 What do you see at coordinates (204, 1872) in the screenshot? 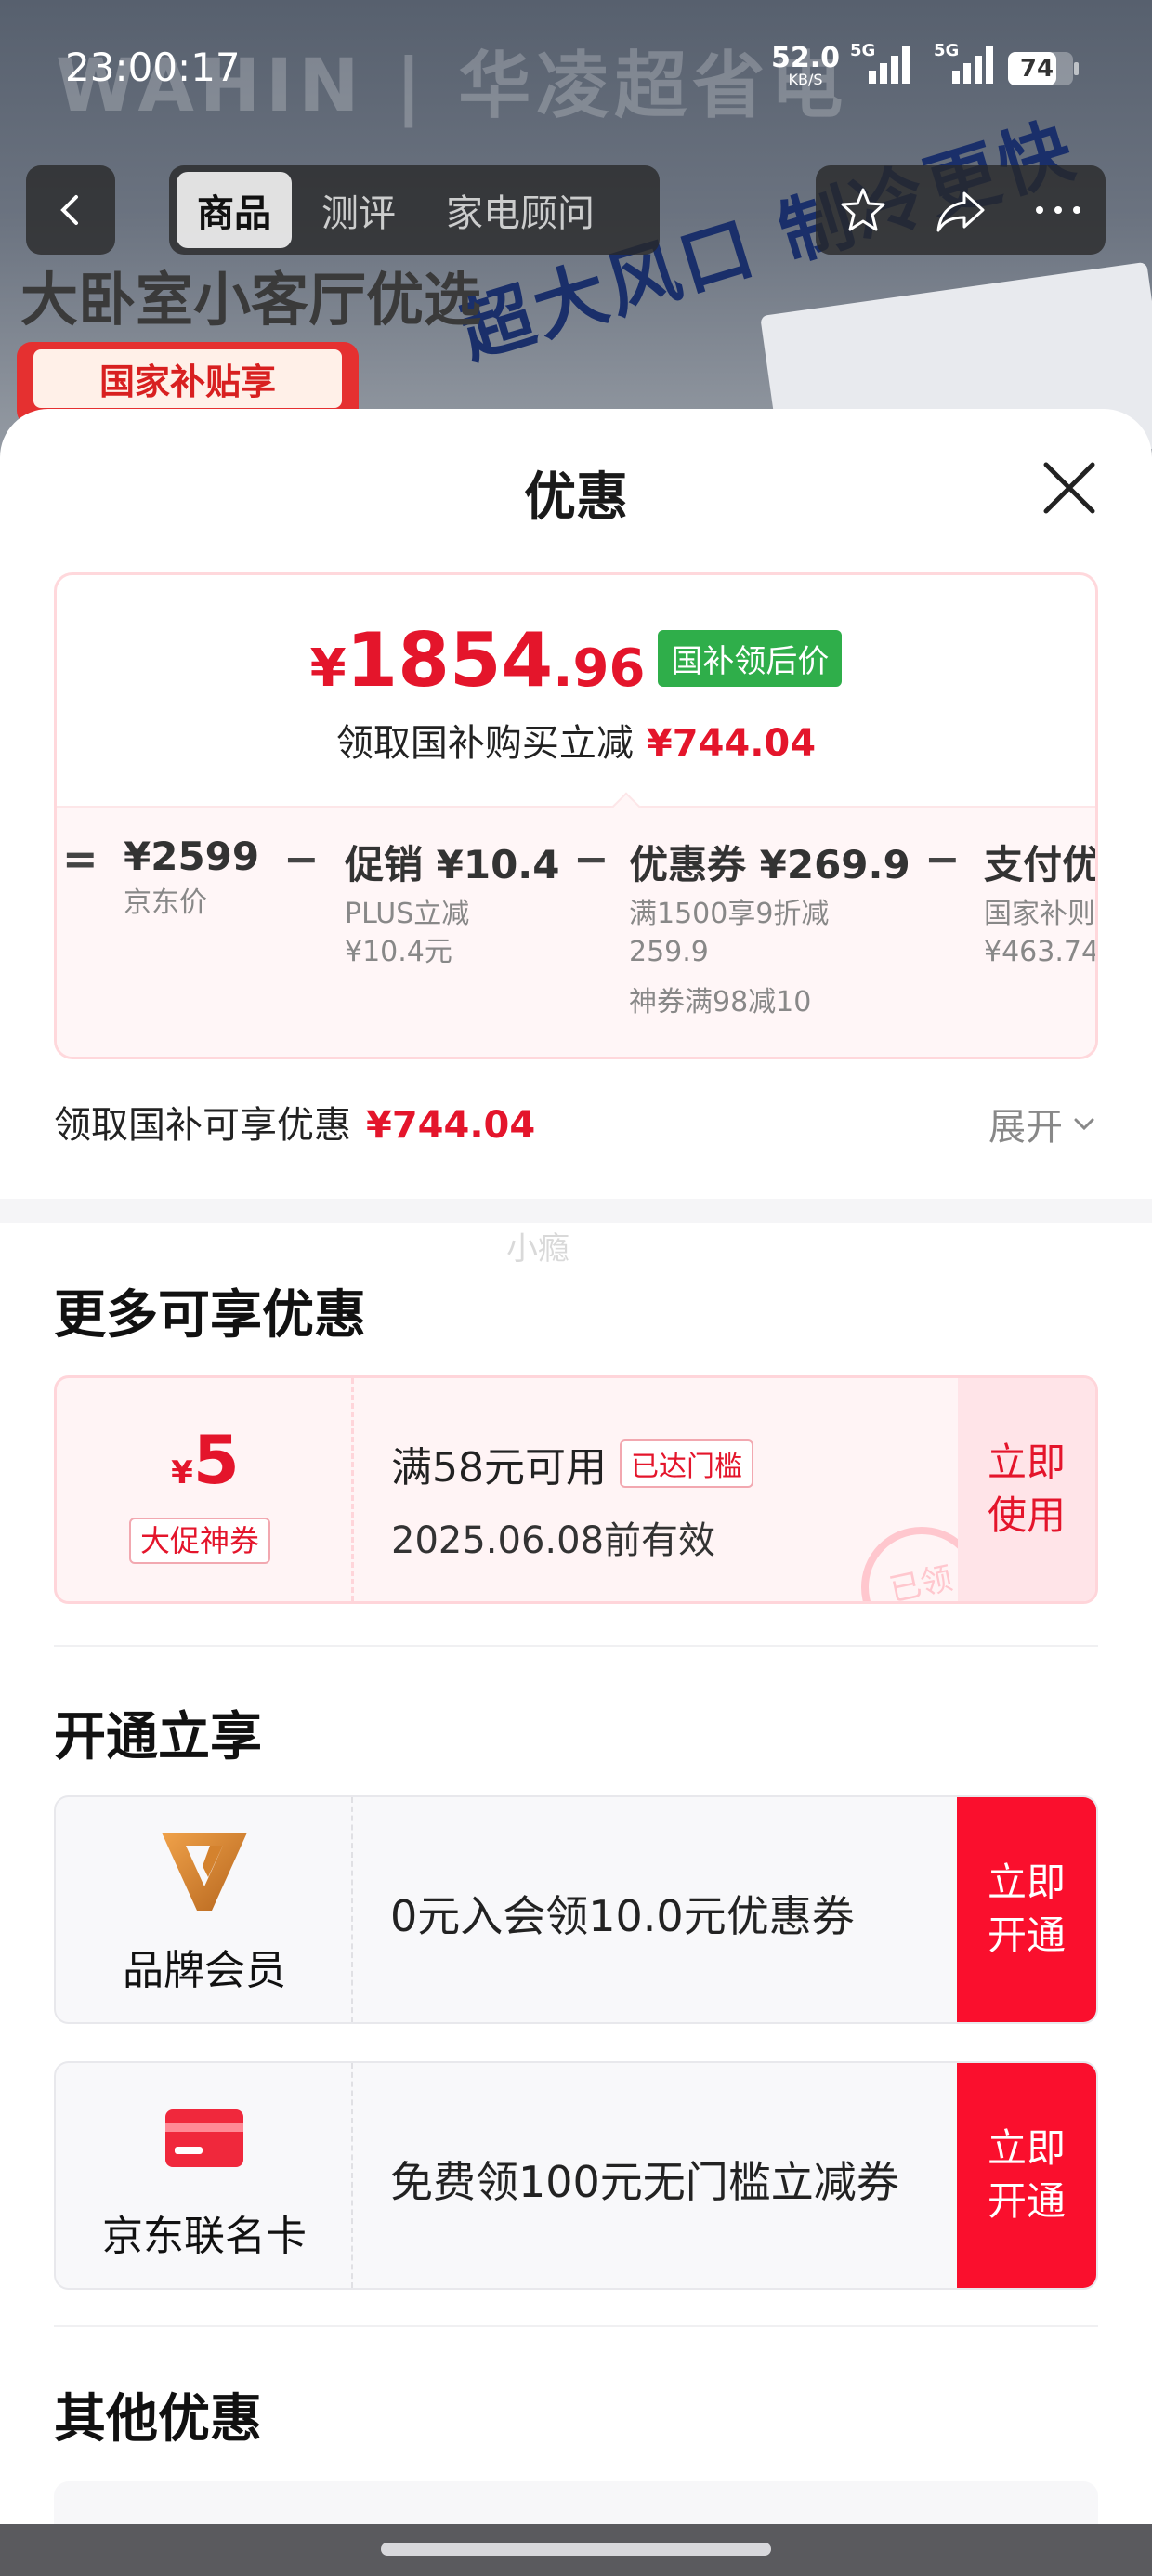
I see `brand-v-icon` at bounding box center [204, 1872].